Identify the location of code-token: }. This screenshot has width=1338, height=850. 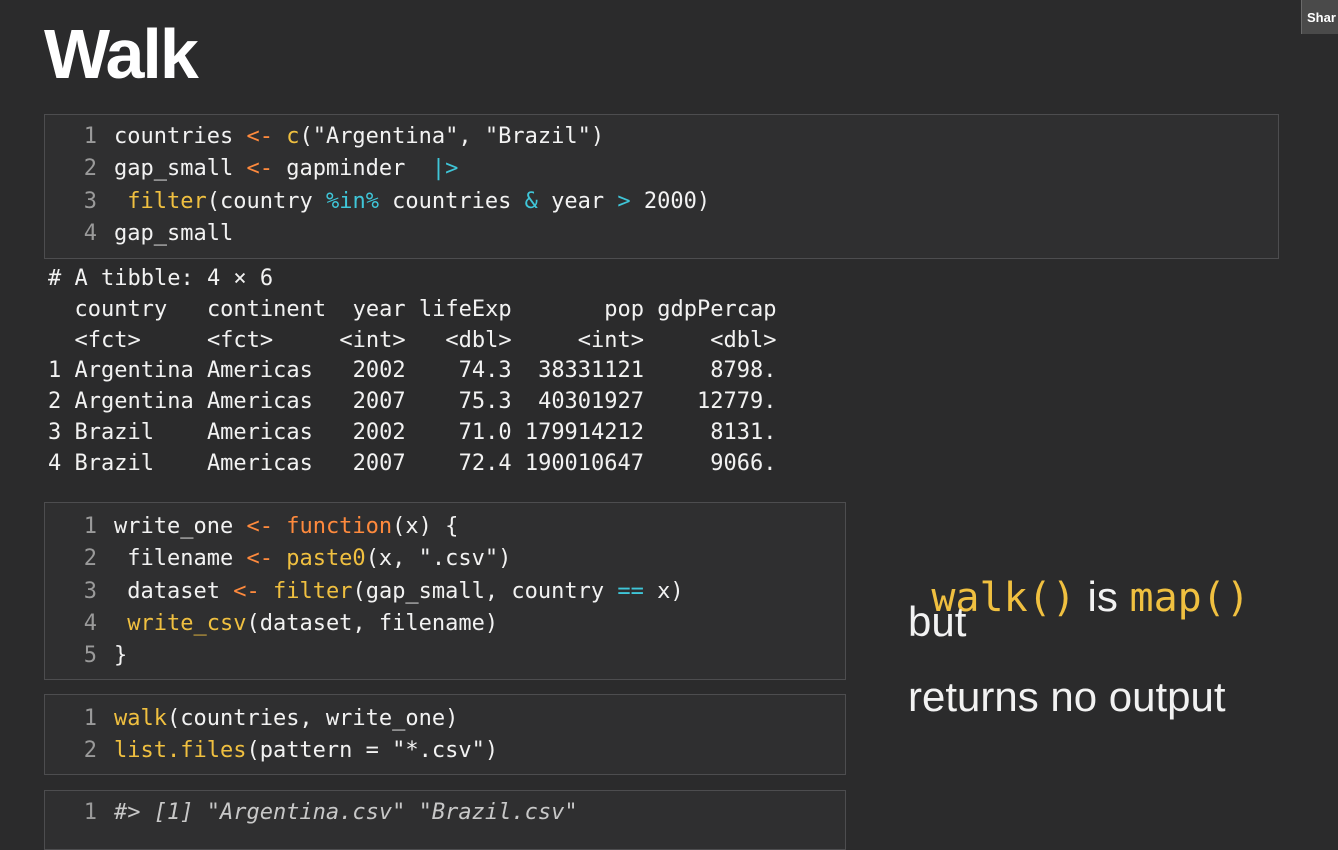
(121, 656).